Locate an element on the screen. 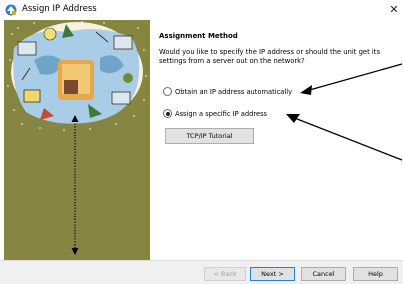 The image size is (403, 284). tcpip-tutorial-button: TCP/IP Tutorial is located at coordinates (209, 136).